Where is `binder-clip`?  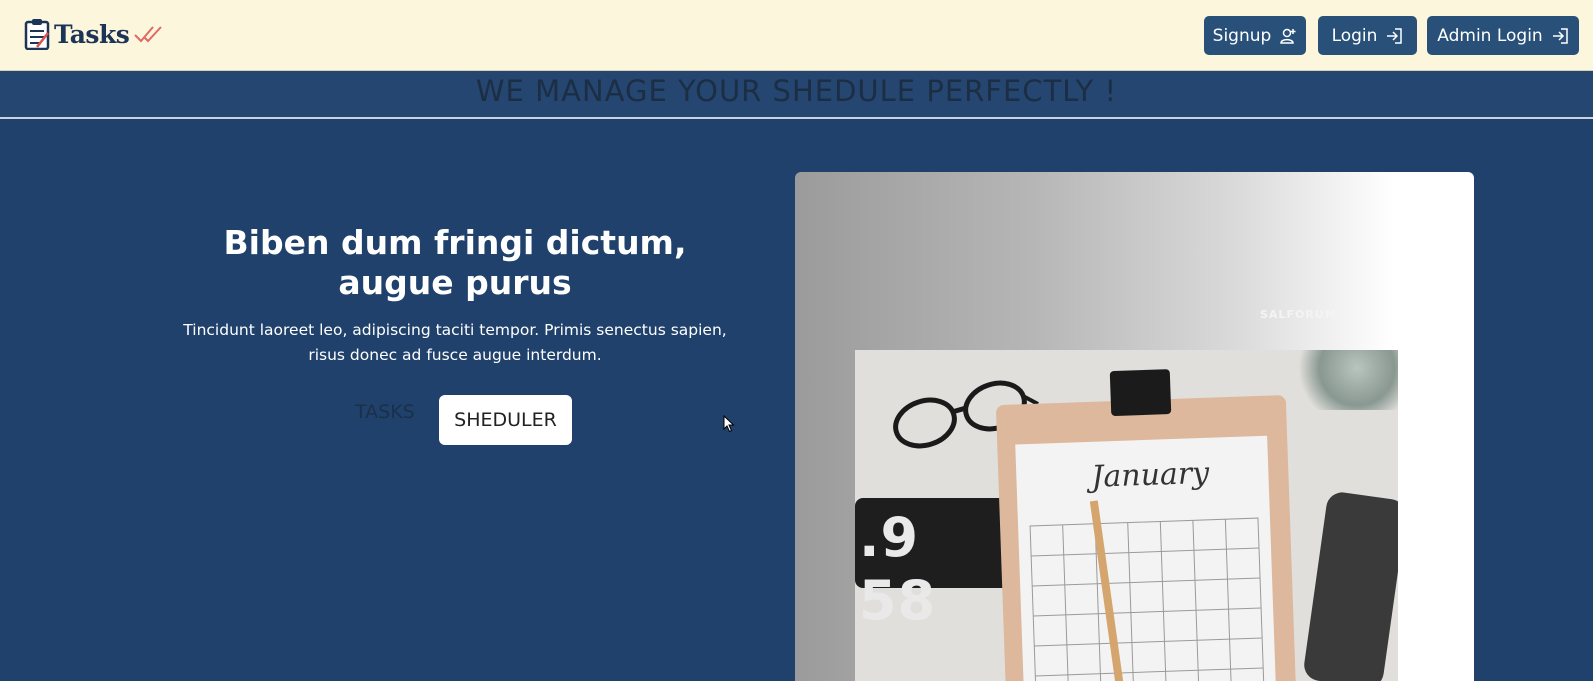 binder-clip is located at coordinates (1140, 393).